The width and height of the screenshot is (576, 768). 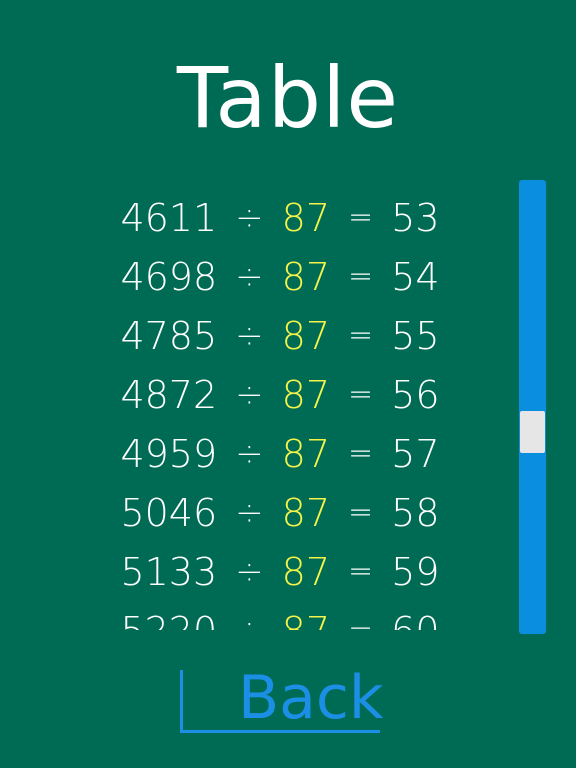 I want to click on dividend: 4611, so click(x=169, y=217).